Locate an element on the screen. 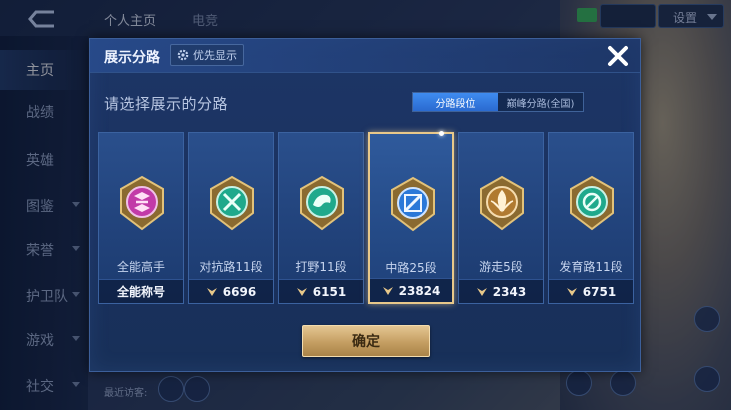 This screenshot has height=410, width=731. dialog-title: 展示分路 is located at coordinates (132, 58).